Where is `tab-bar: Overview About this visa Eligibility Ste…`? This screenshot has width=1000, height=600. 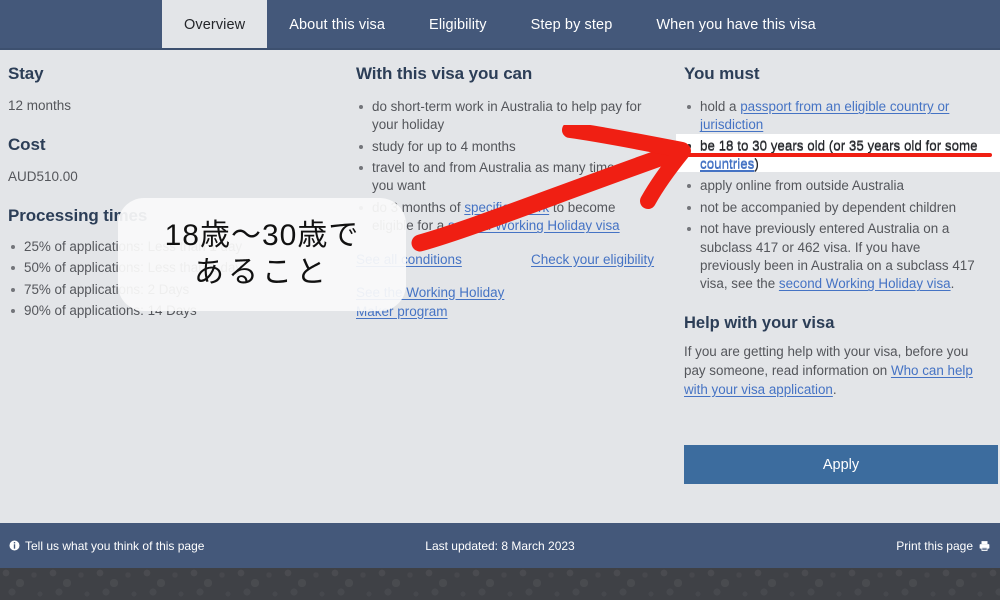 tab-bar: Overview About this visa Eligibility Ste… is located at coordinates (500, 25).